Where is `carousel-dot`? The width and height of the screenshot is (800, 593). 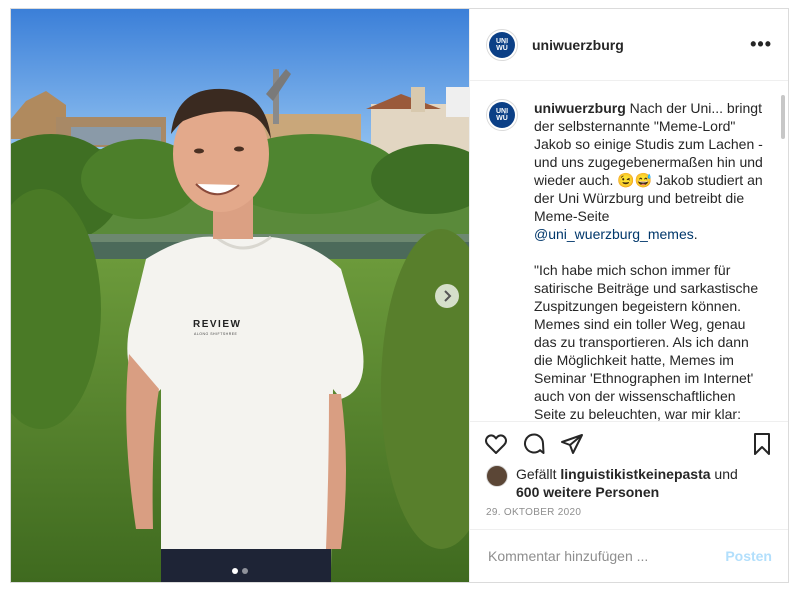
carousel-dot is located at coordinates (245, 571).